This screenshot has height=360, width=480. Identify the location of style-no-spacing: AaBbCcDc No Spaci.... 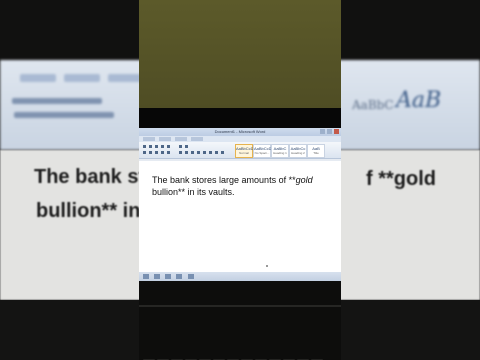
(263, 151).